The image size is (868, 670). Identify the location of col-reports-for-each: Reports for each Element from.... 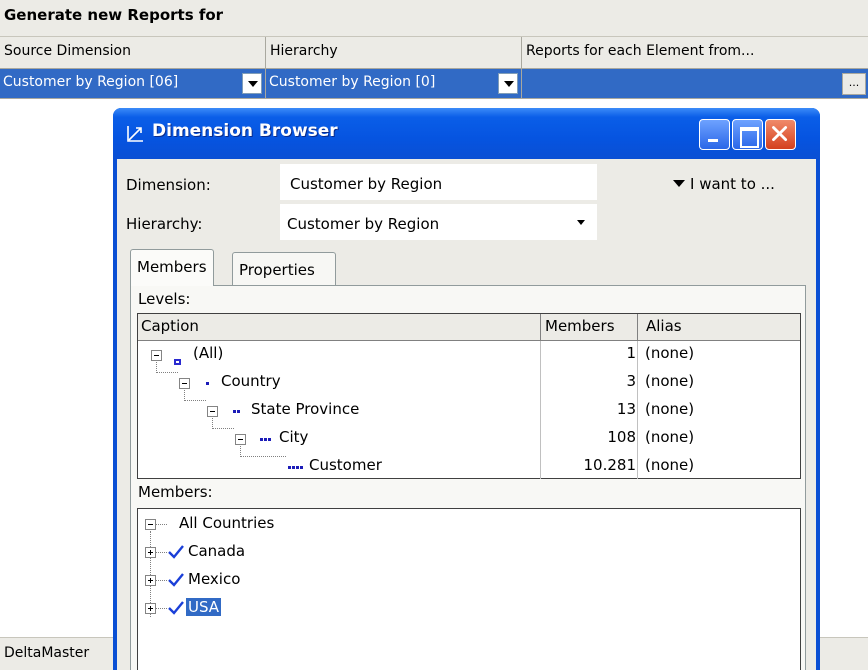
(695, 53).